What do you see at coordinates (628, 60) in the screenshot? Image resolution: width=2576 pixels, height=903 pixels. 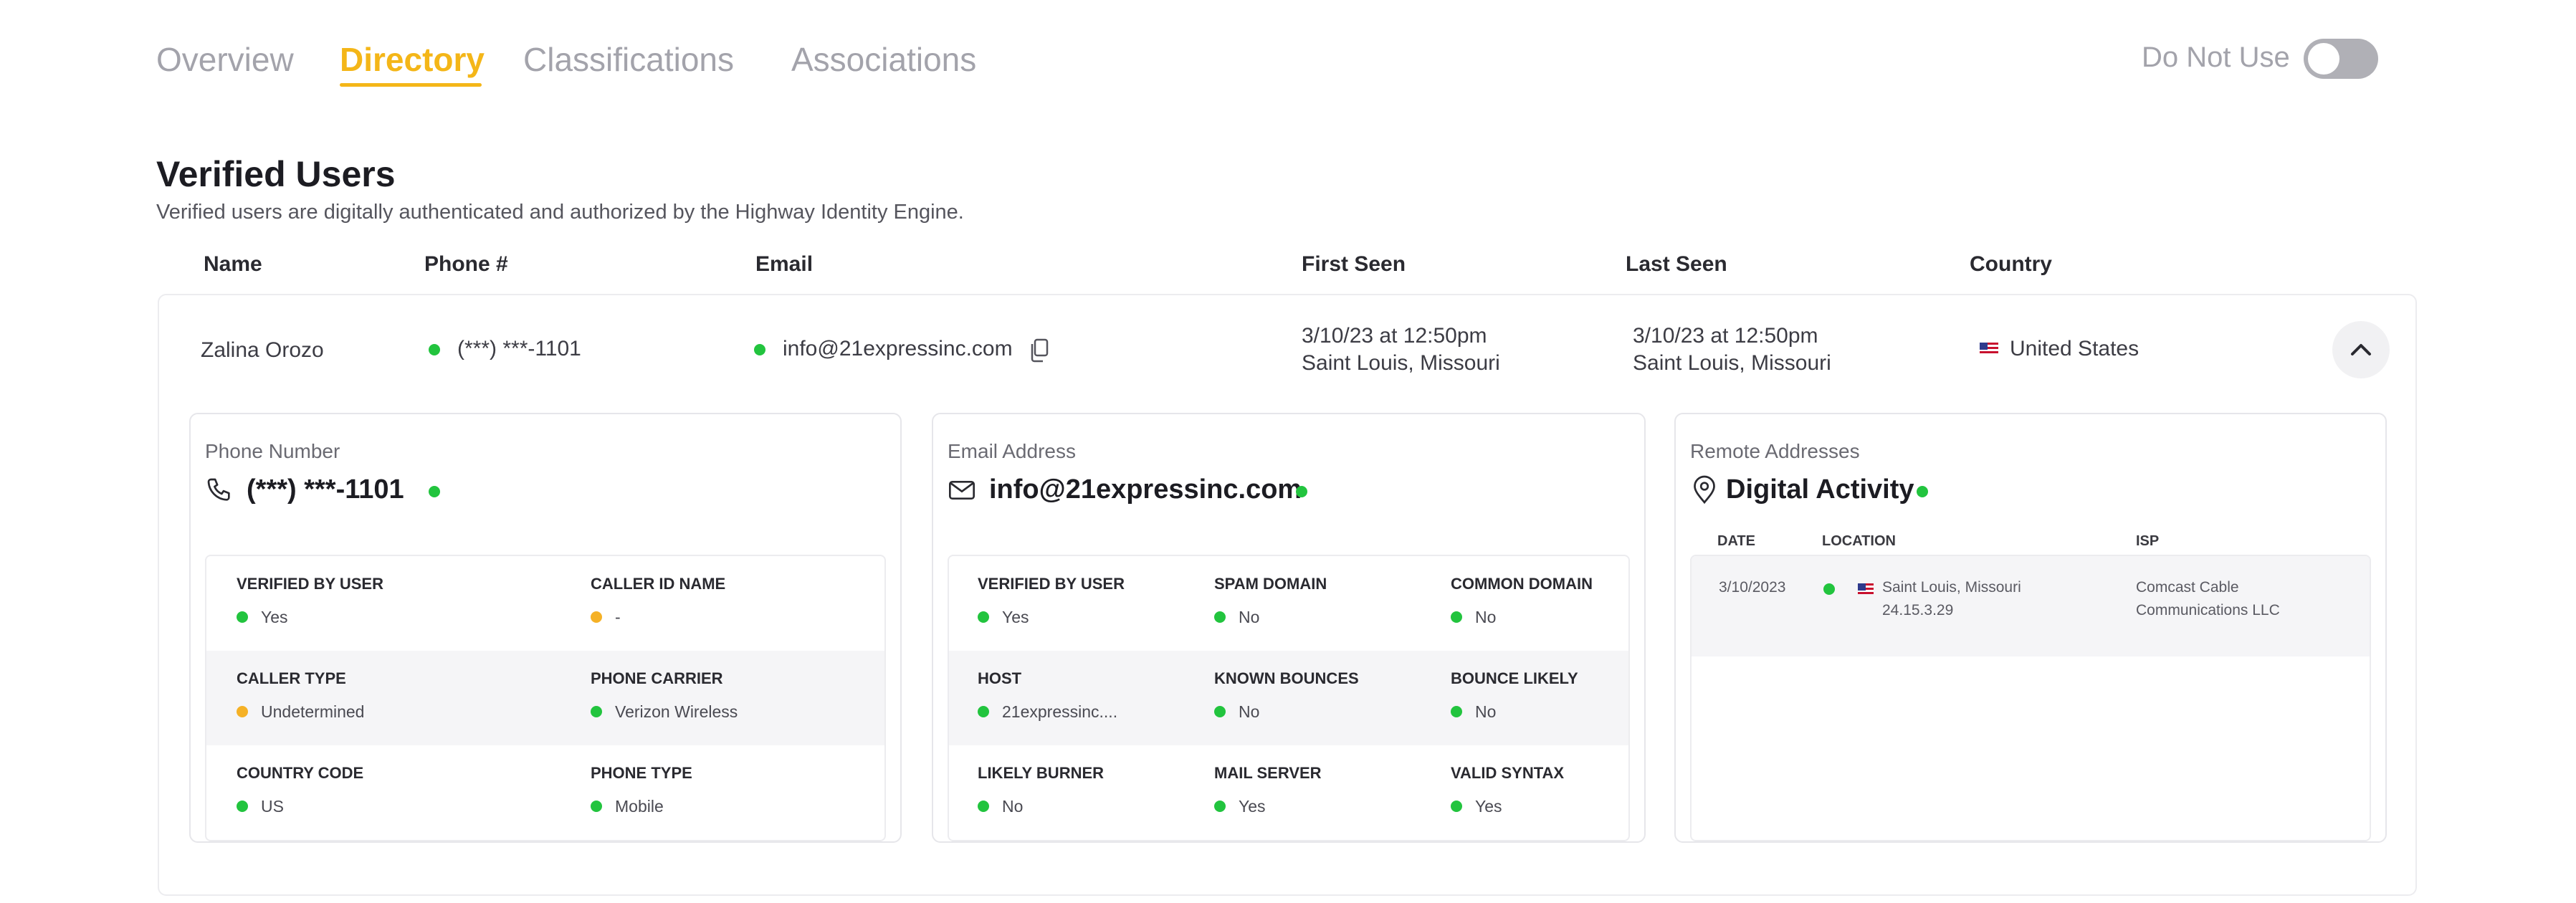 I see `tab-classifications: Classifications` at bounding box center [628, 60].